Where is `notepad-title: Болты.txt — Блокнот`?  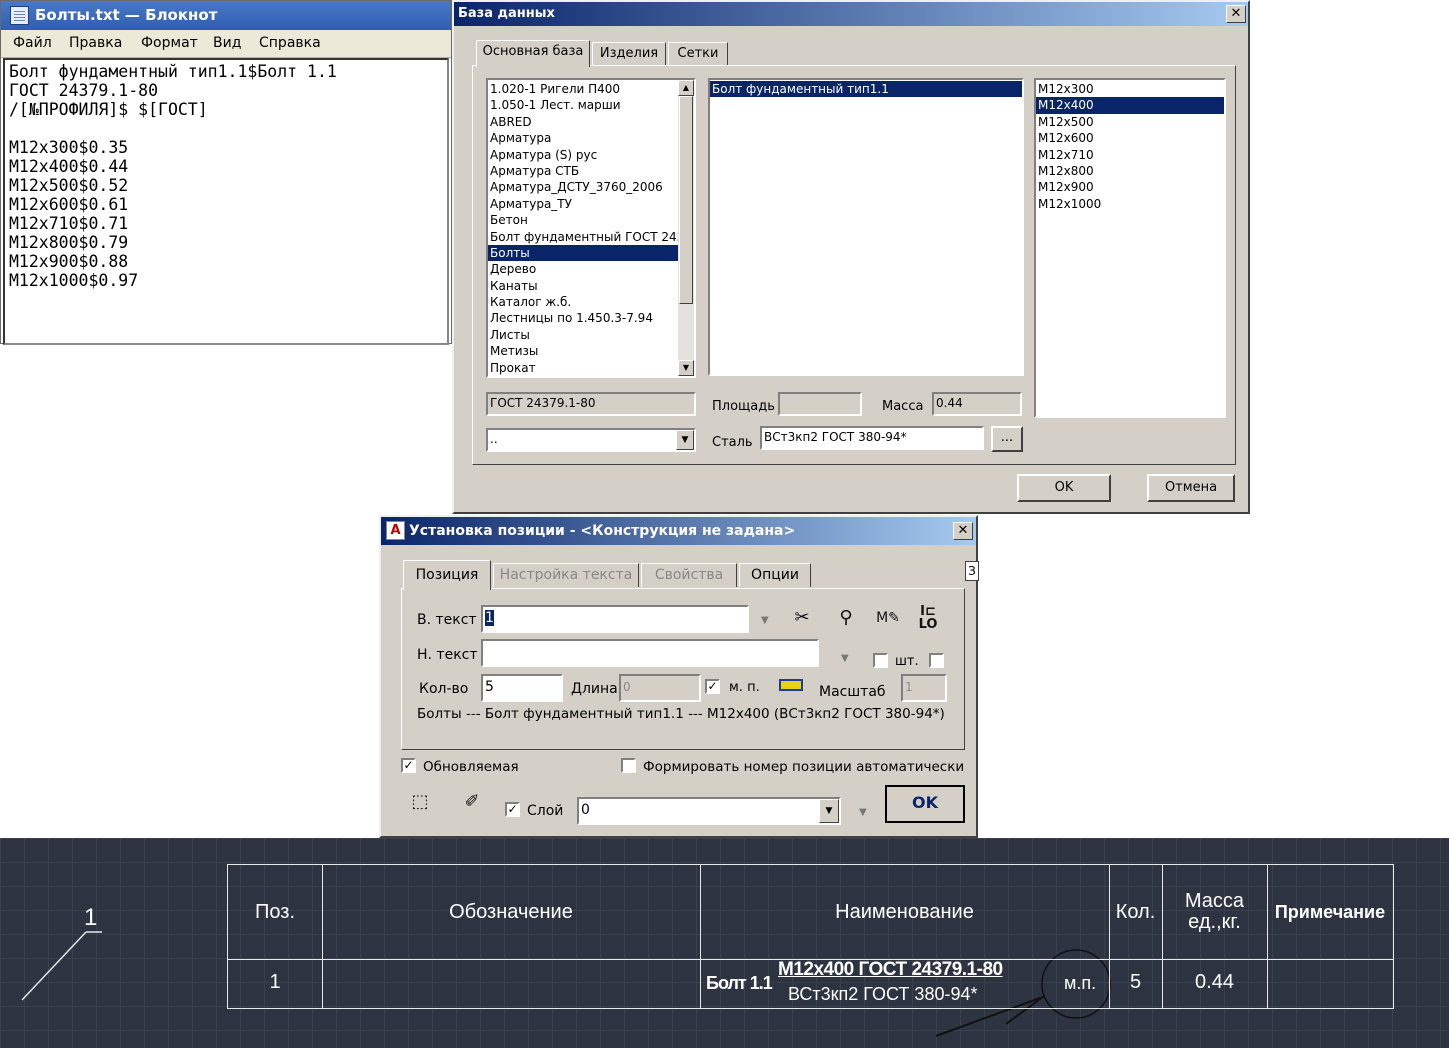 notepad-title: Болты.txt — Блокнот is located at coordinates (126, 15).